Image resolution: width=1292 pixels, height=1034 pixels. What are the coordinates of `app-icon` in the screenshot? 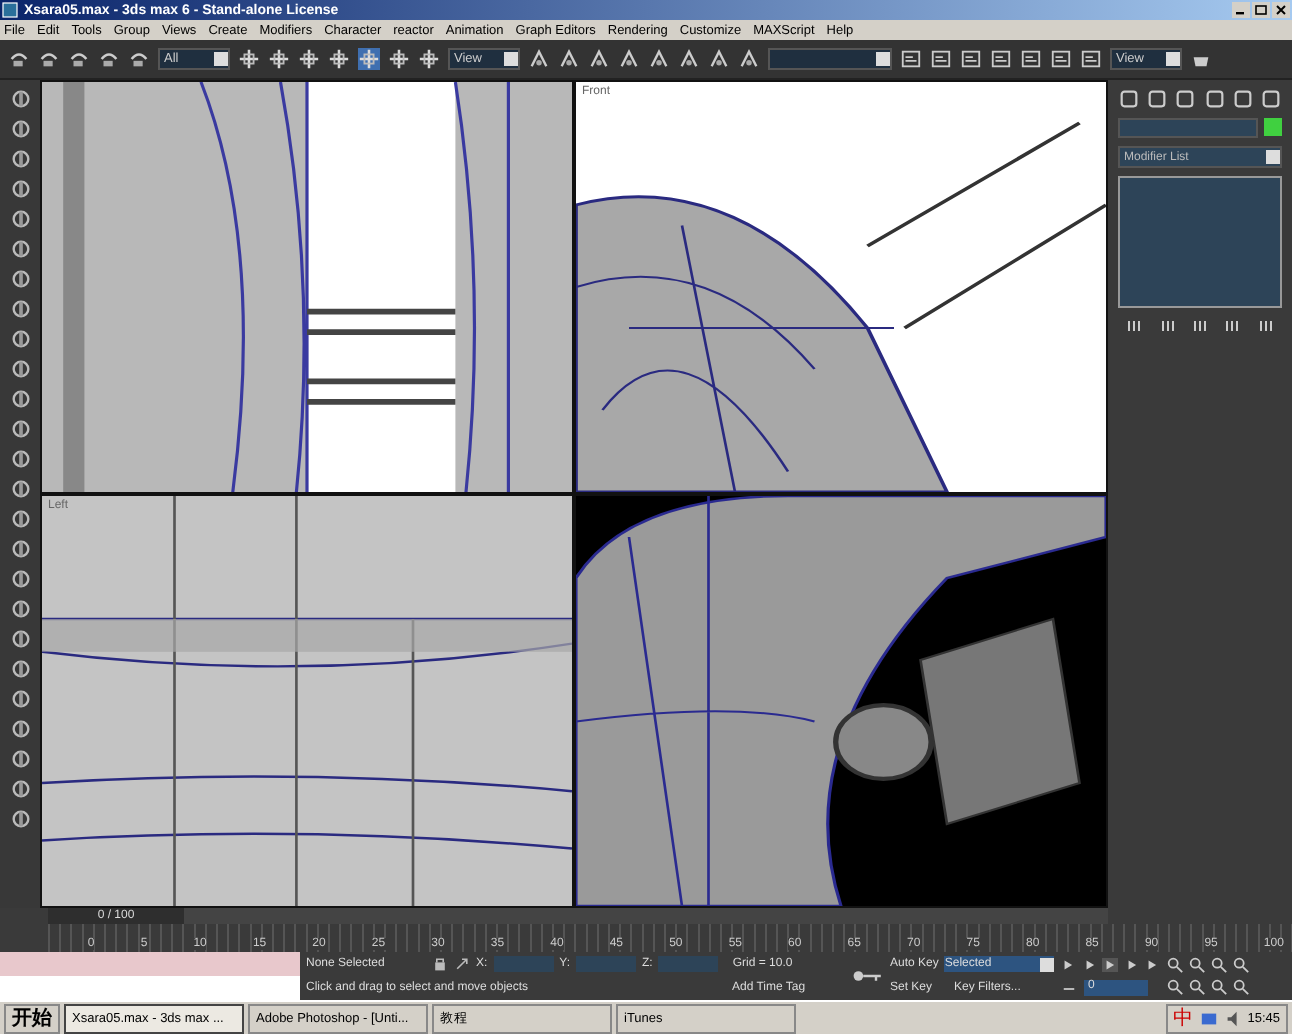 It's located at (10, 10).